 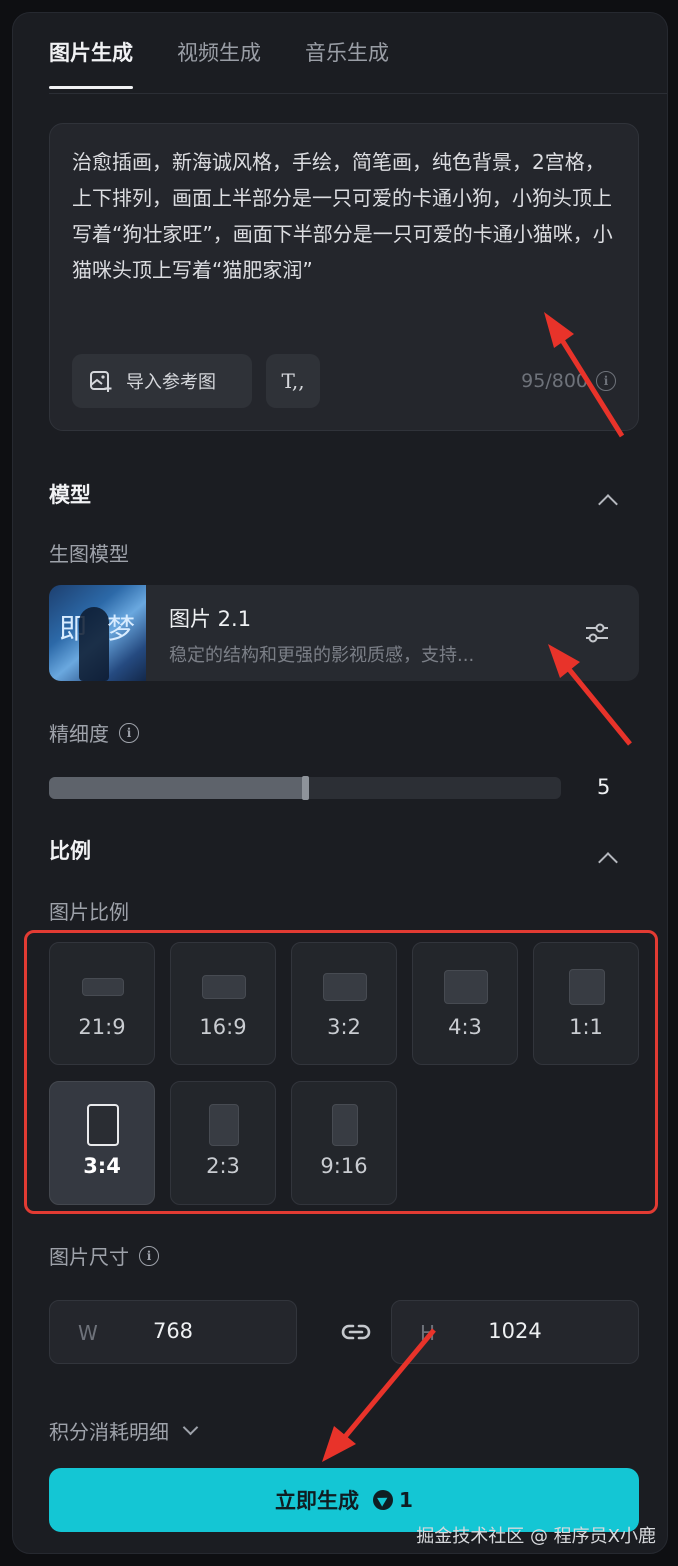 I want to click on detail-value: 5, so click(x=604, y=787).